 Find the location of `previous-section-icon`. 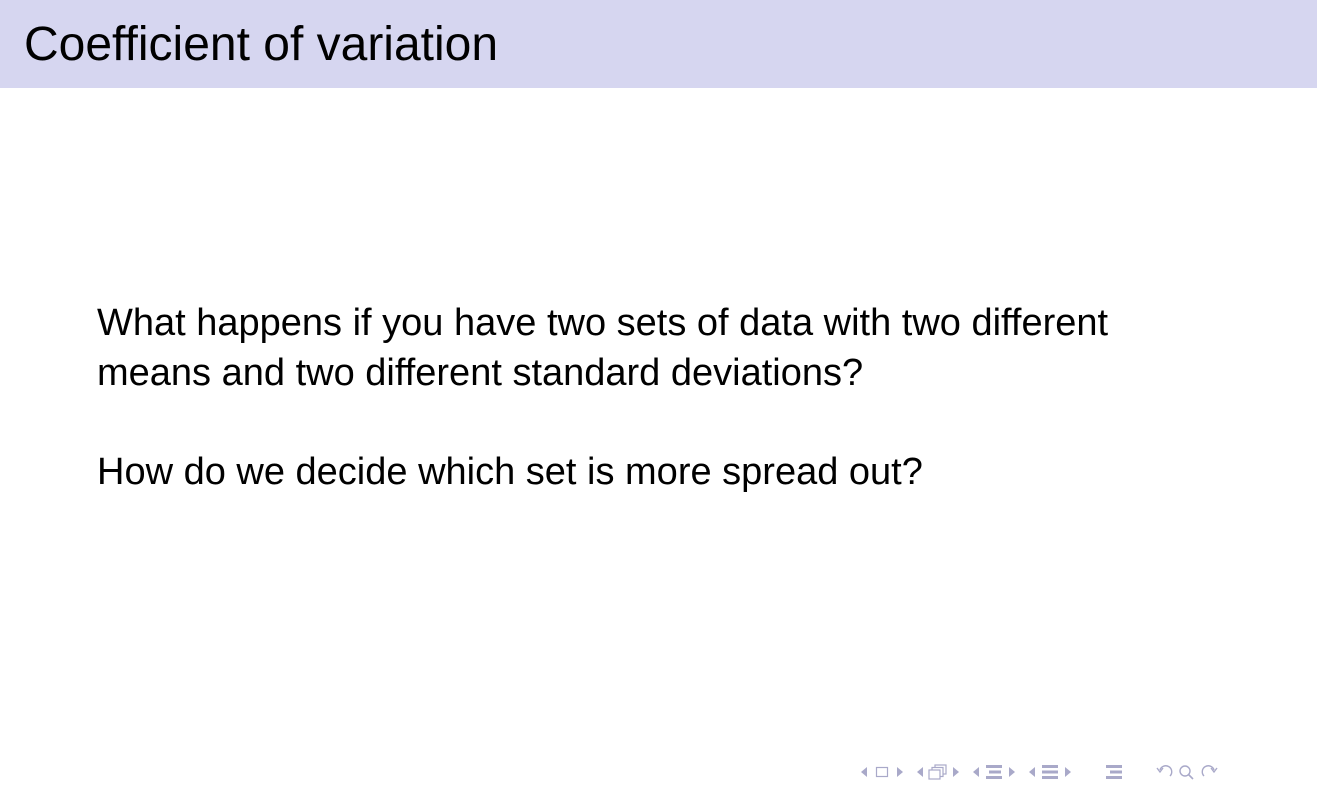

previous-section-icon is located at coordinates (1032, 772).